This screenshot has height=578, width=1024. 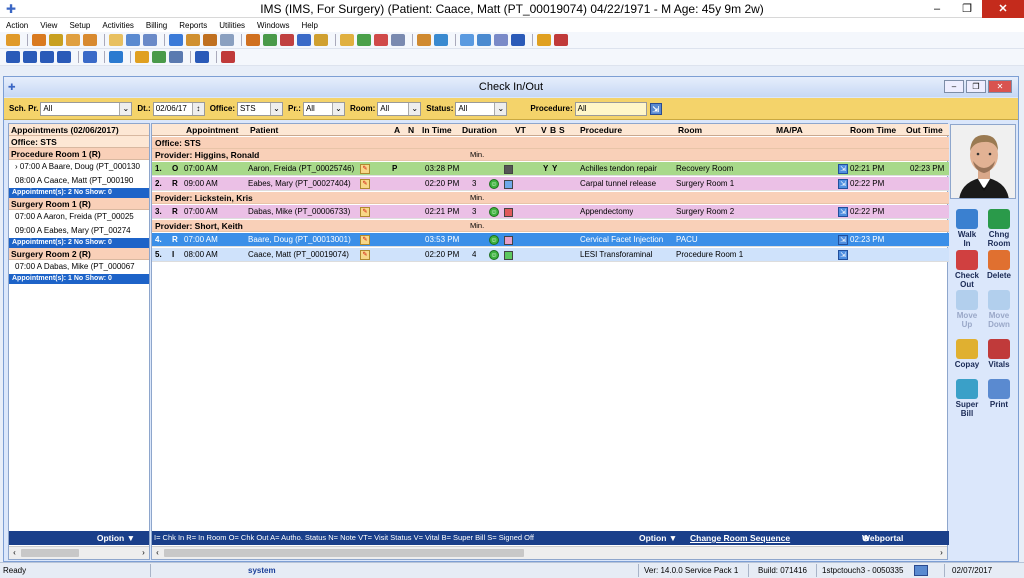 What do you see at coordinates (79, 267) in the screenshot?
I see `appointment-list-item: 07:00 A Dabas, Mike (PT_000067` at bounding box center [79, 267].